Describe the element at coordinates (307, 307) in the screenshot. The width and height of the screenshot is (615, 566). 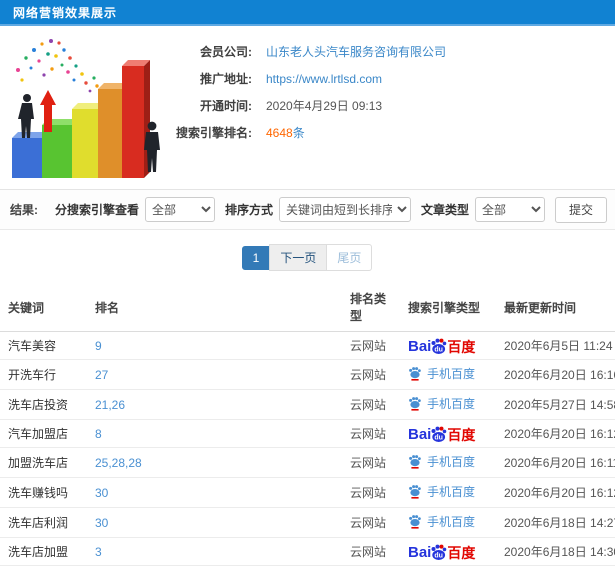
I see `table-header-row: 关键词 排名 排名类型 搜索引擎类型 最新更新时间` at that location.